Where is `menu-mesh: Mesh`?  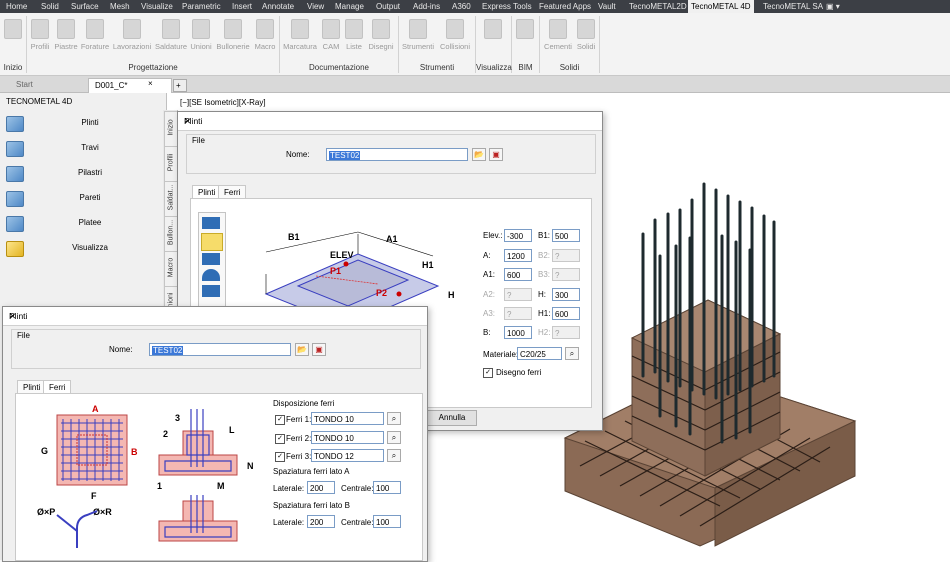 menu-mesh: Mesh is located at coordinates (120, 6).